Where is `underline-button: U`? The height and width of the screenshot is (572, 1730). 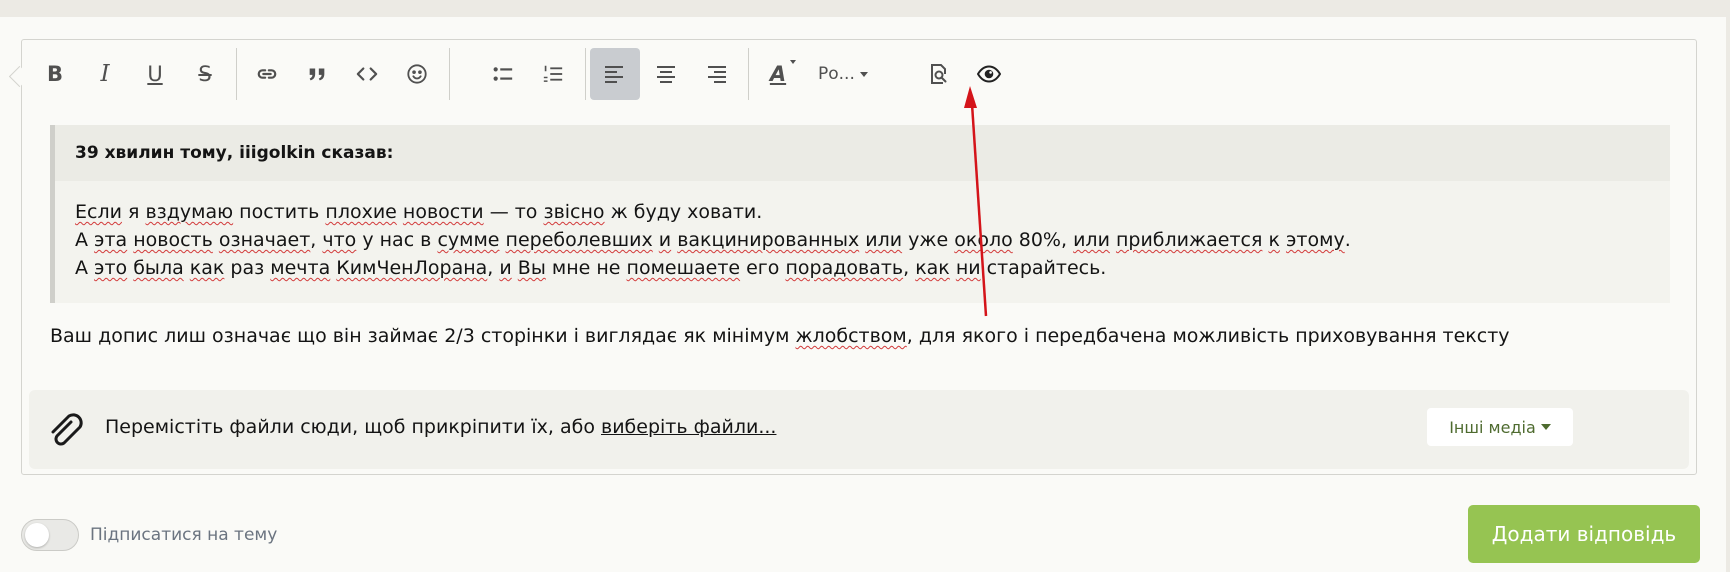
underline-button: U is located at coordinates (155, 74).